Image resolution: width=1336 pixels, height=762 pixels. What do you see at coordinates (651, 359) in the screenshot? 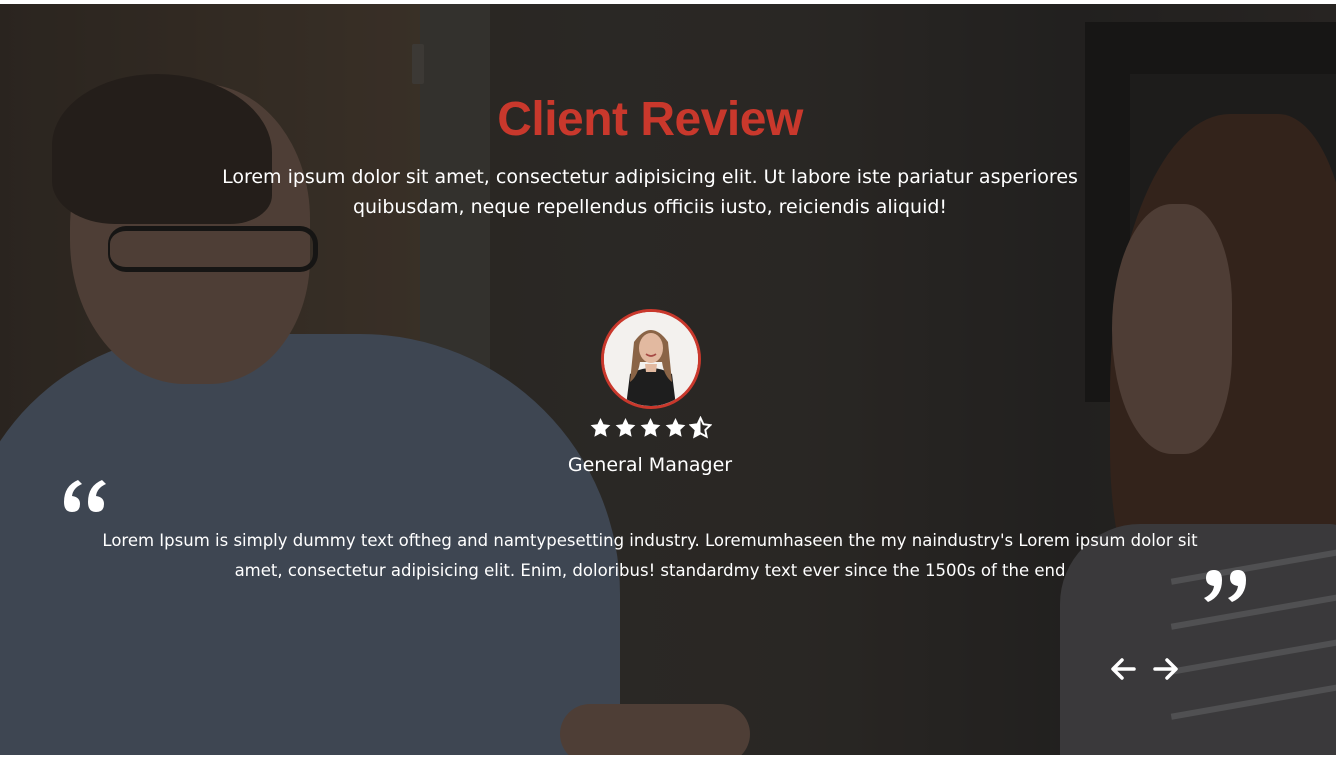
I see `client-avatar` at bounding box center [651, 359].